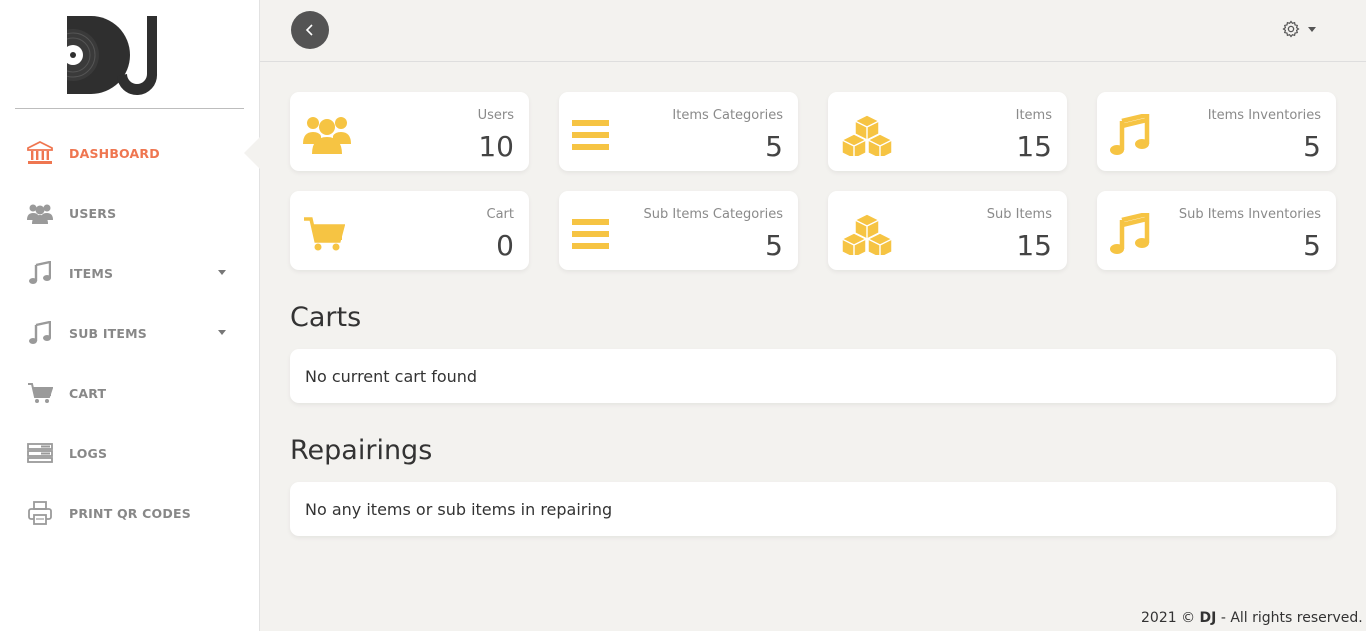 The image size is (1366, 631). Describe the element at coordinates (505, 245) in the screenshot. I see `card-value: 0` at that location.